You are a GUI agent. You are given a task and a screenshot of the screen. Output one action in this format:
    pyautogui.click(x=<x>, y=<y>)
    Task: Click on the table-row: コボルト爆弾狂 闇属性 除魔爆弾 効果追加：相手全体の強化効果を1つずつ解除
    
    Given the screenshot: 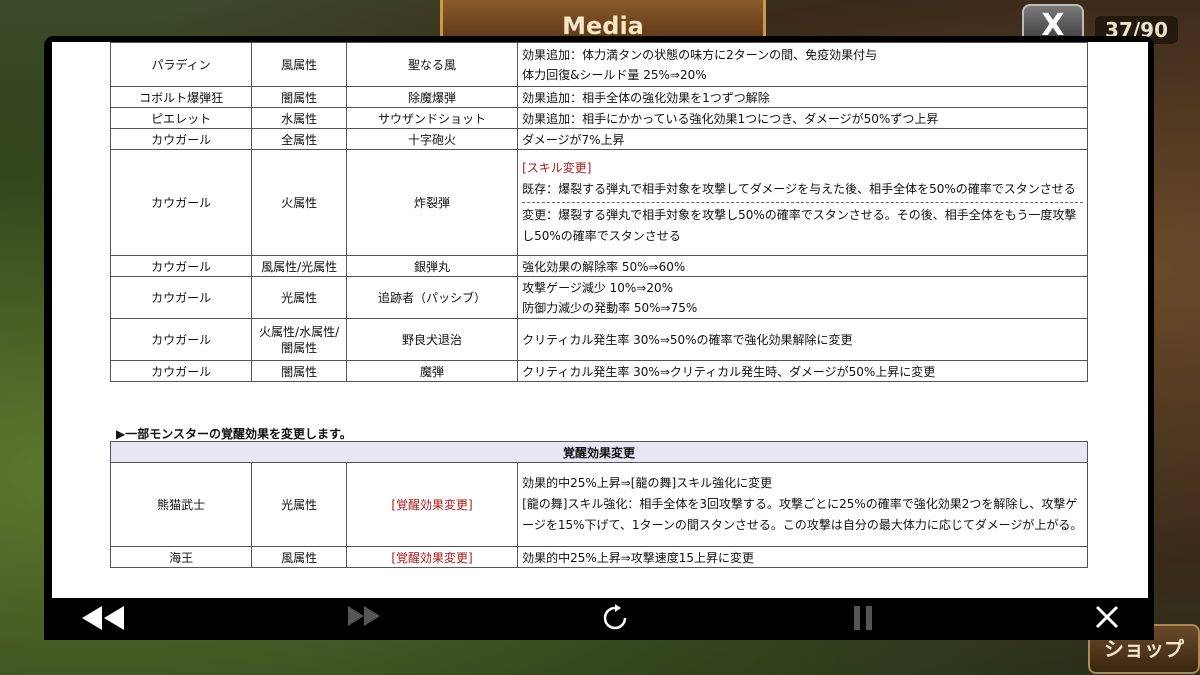 What is the action you would take?
    pyautogui.click(x=598, y=97)
    